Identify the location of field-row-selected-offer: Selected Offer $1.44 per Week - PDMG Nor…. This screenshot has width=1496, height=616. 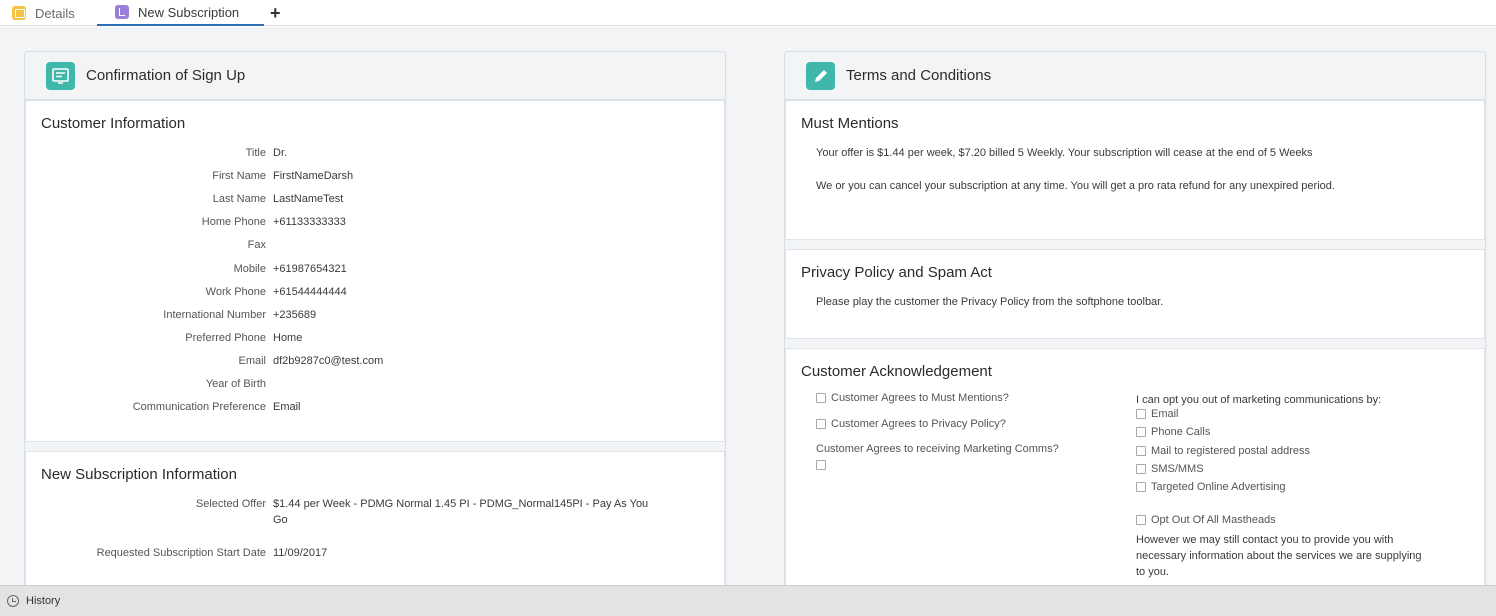
(375, 506).